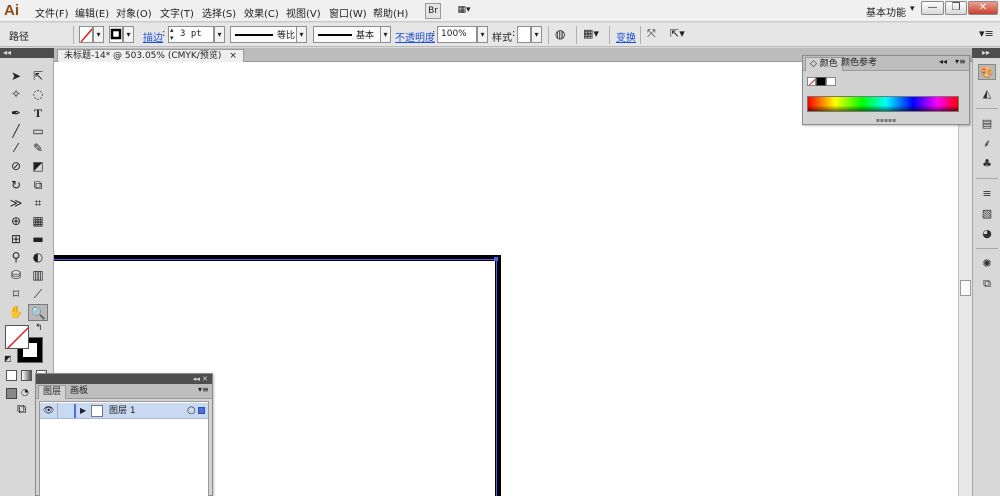  Describe the element at coordinates (956, 8) in the screenshot. I see `restore-button: ❐` at that location.